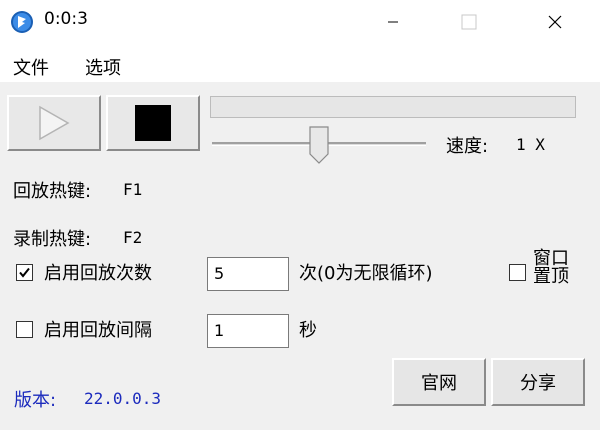 The width and height of the screenshot is (600, 430). What do you see at coordinates (248, 274) in the screenshot?
I see `repeat-count-input: 5` at bounding box center [248, 274].